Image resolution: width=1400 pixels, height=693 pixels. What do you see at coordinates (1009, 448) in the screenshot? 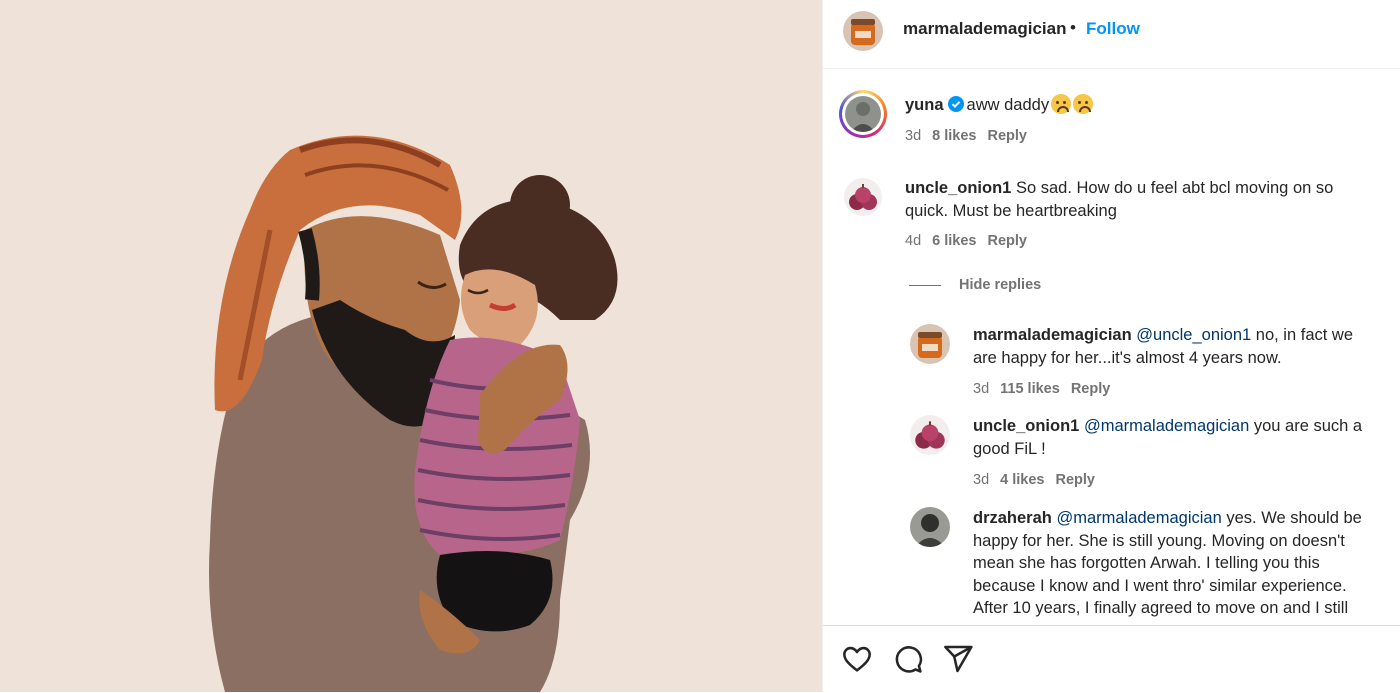
I see `comment-body-line: good FiL !` at bounding box center [1009, 448].